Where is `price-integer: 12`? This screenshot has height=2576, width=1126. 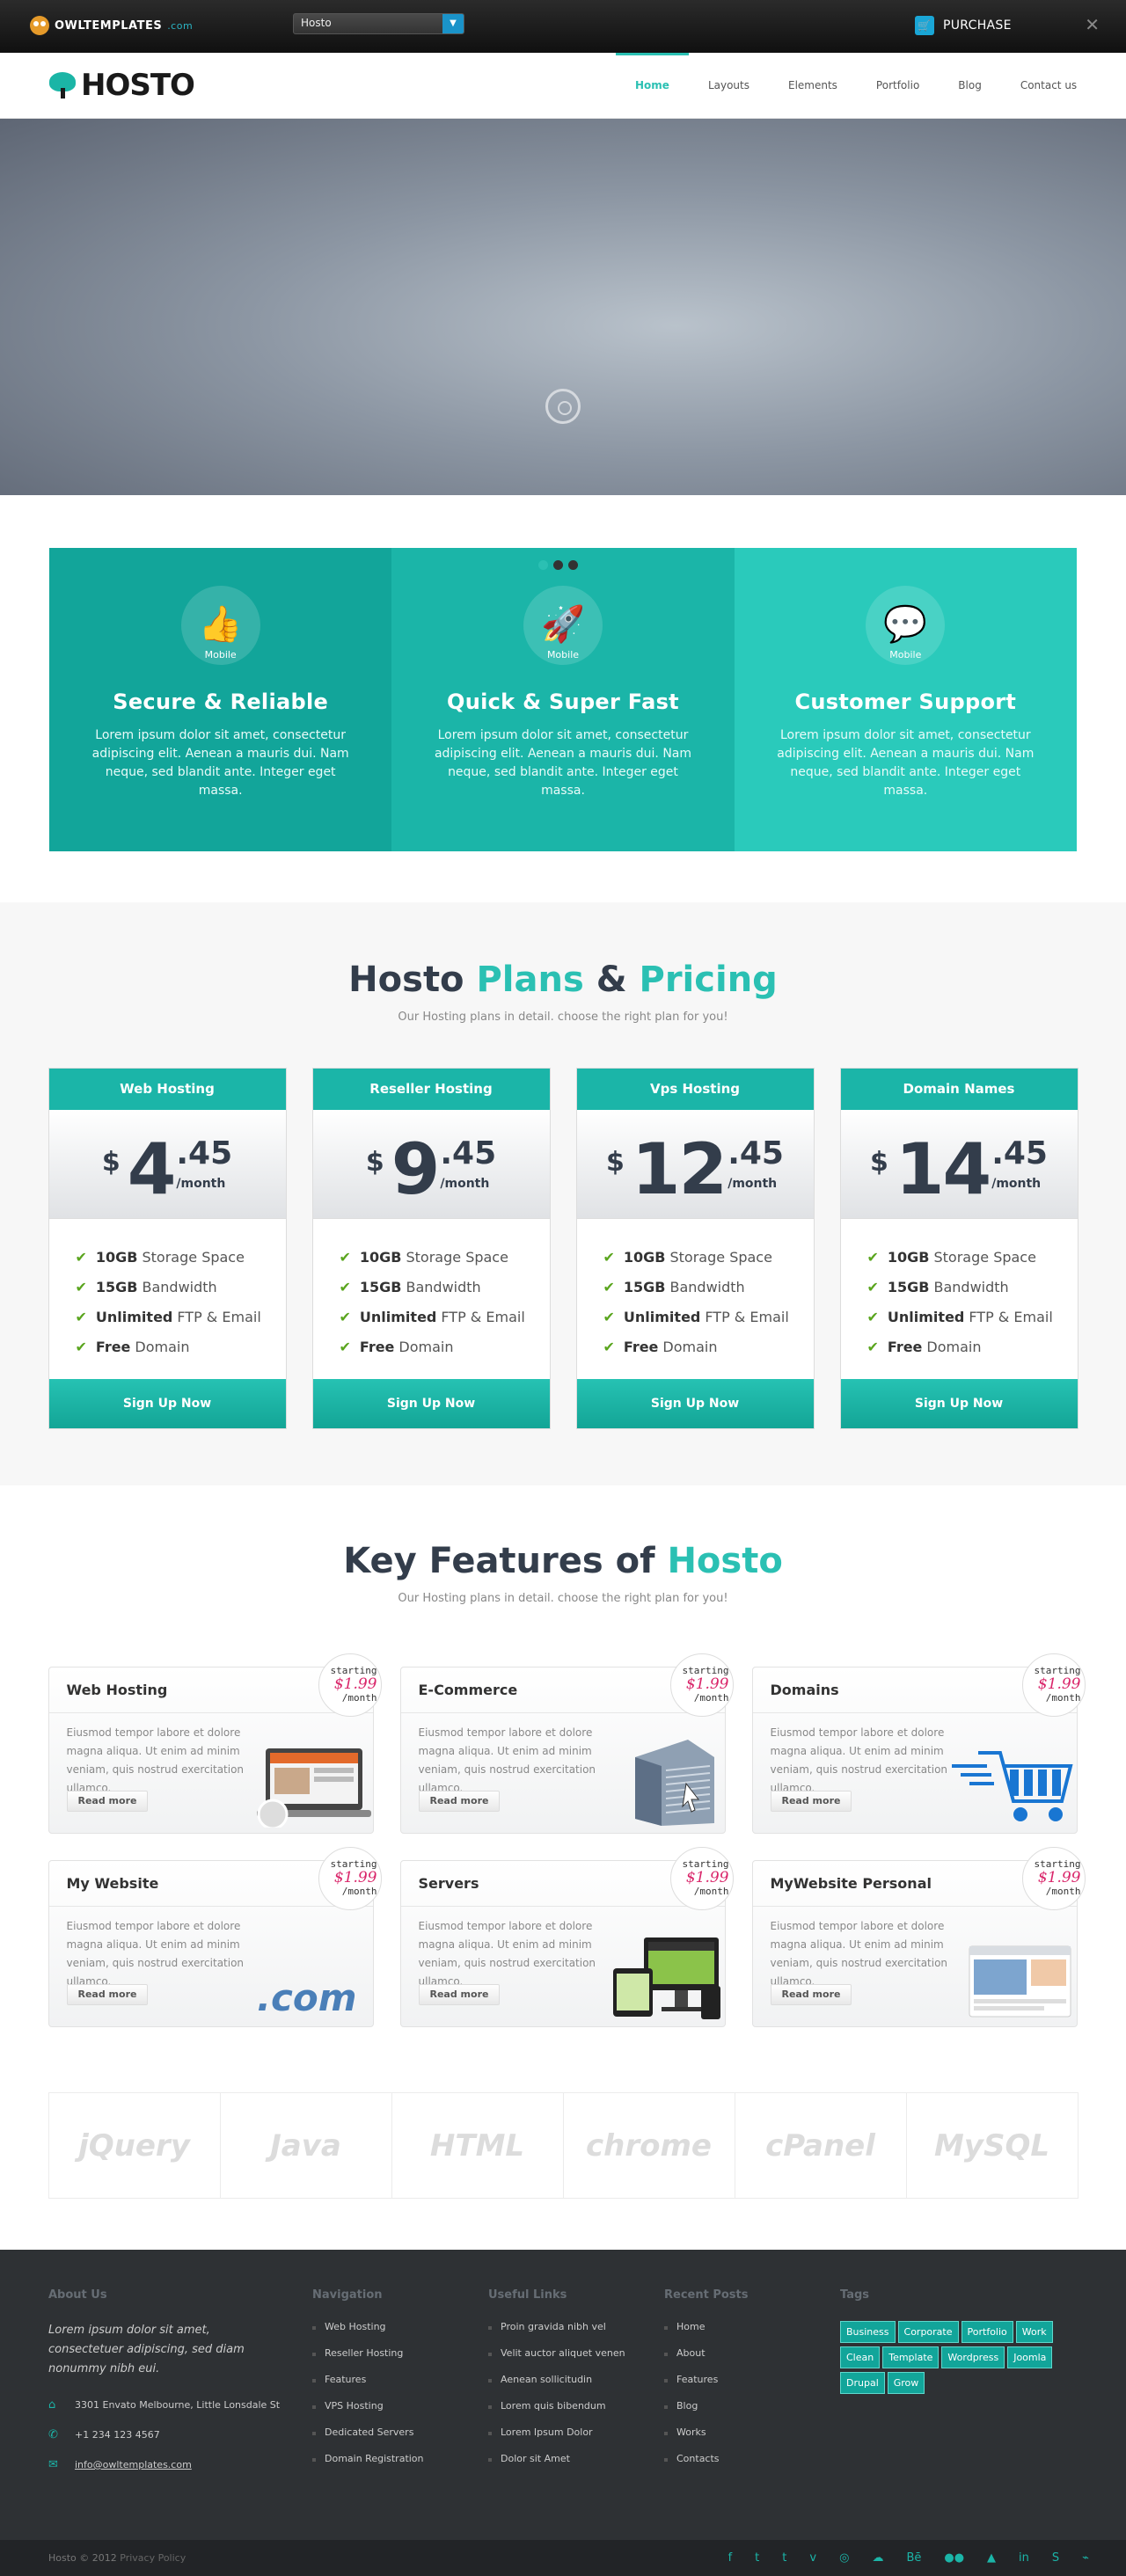 price-integer: 12 is located at coordinates (679, 1169).